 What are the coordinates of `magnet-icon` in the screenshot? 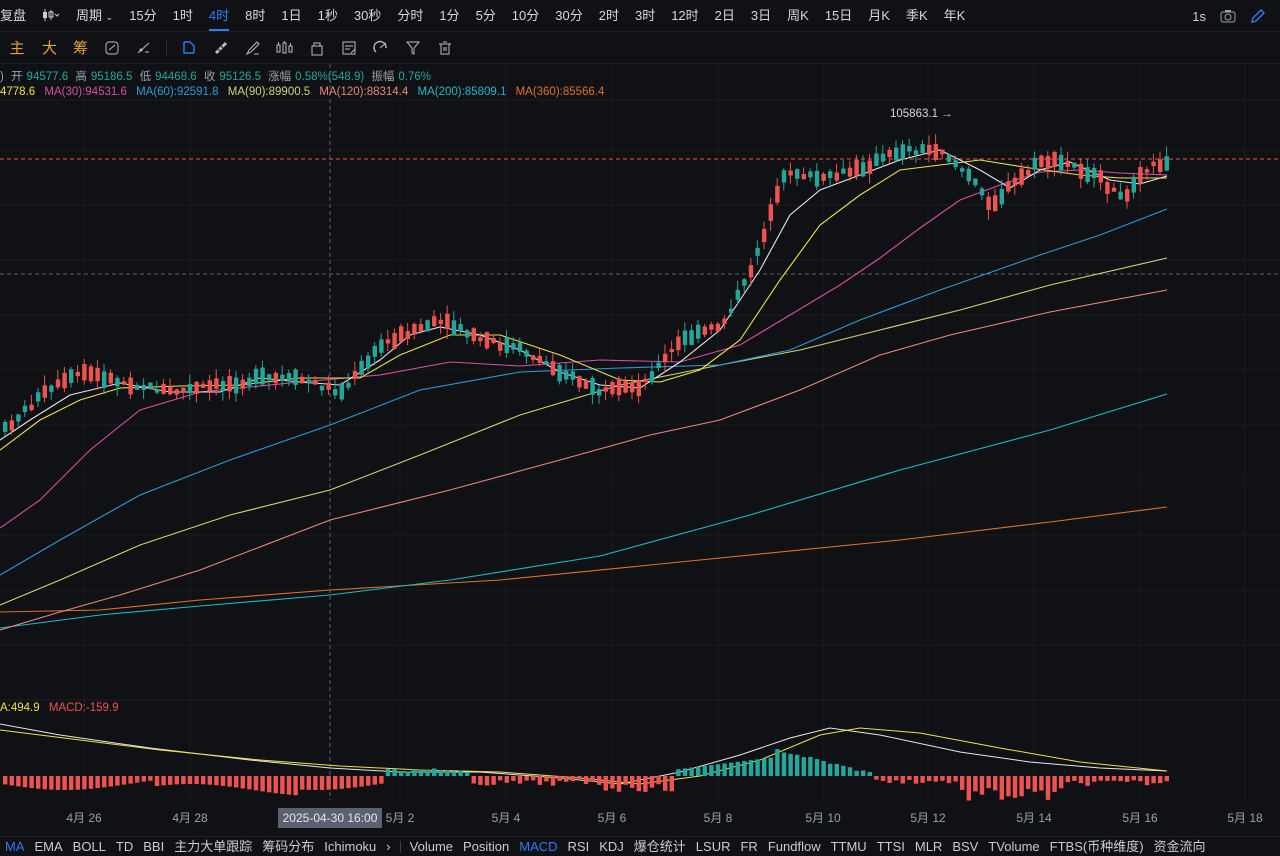 It's located at (381, 48).